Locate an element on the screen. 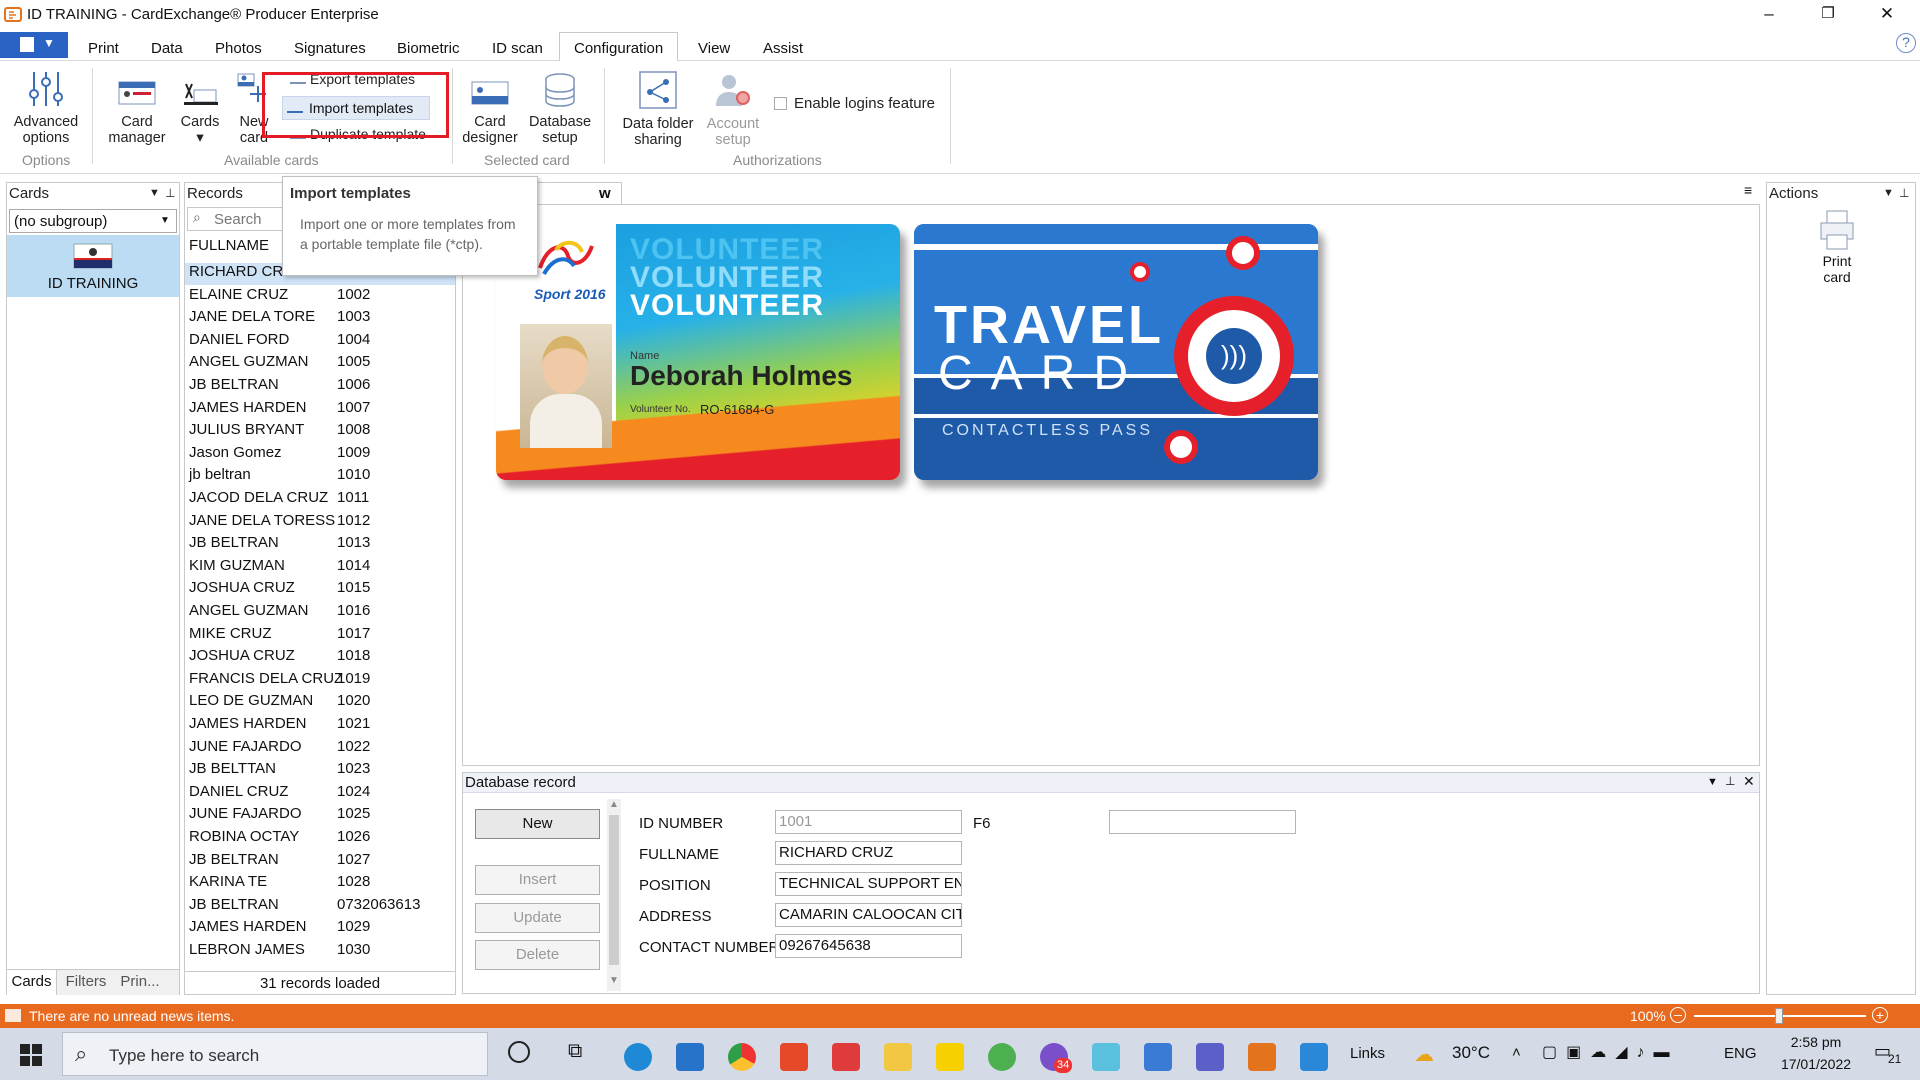 The width and height of the screenshot is (1920, 1080). mail-icon is located at coordinates (690, 1057).